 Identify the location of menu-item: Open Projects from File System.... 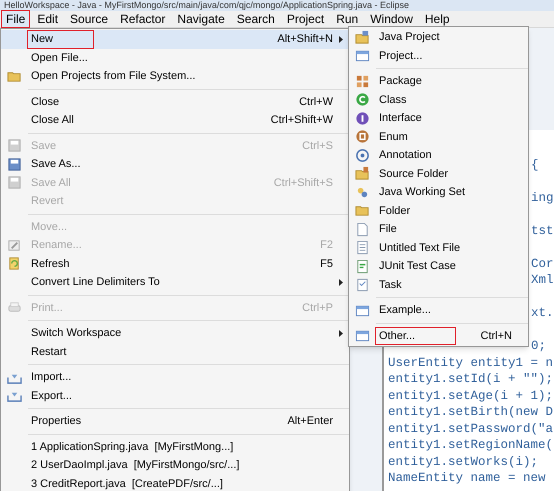
(113, 76).